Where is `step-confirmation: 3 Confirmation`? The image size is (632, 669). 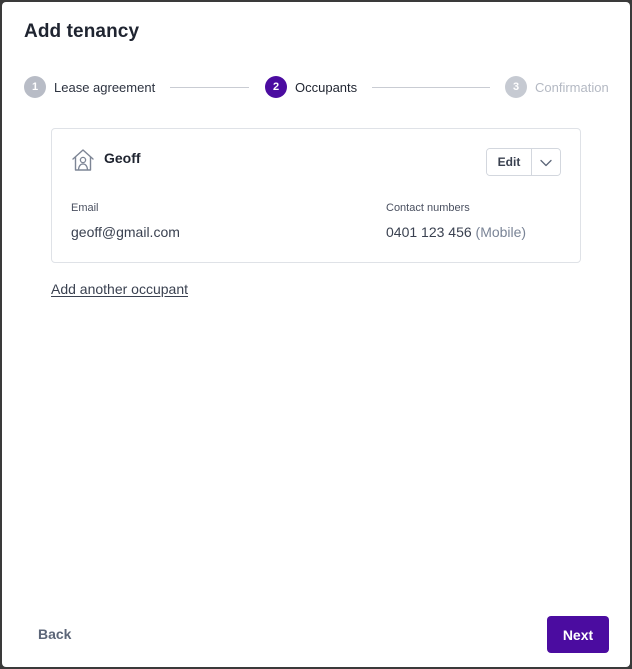 step-confirmation: 3 Confirmation is located at coordinates (557, 87).